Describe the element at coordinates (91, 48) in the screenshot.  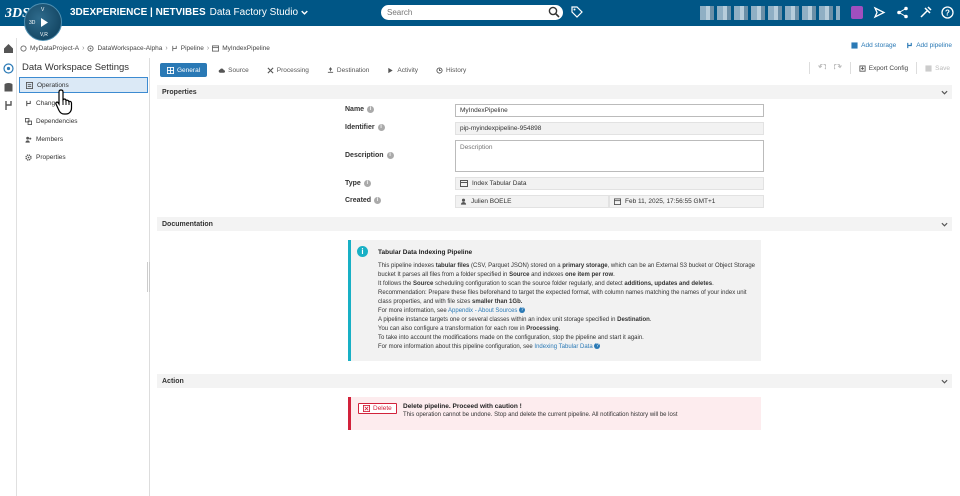
I see `workspace-icon` at that location.